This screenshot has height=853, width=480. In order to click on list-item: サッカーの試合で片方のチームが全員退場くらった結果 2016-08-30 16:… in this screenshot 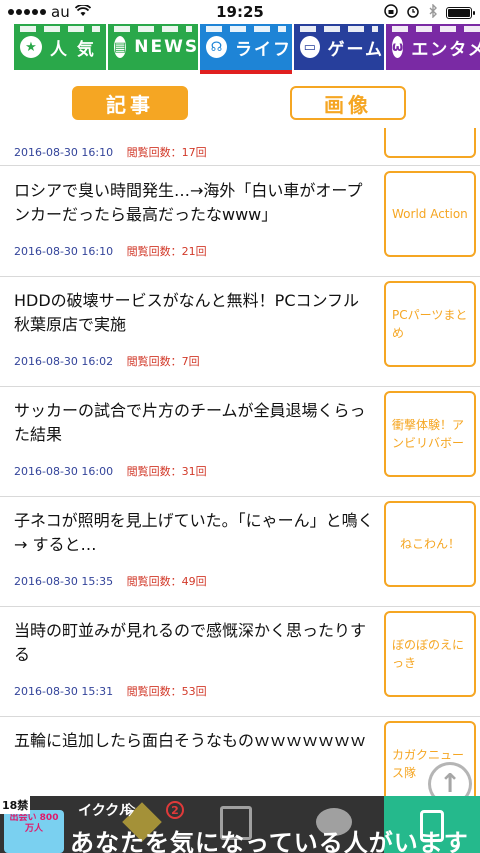, I will do `click(240, 442)`.